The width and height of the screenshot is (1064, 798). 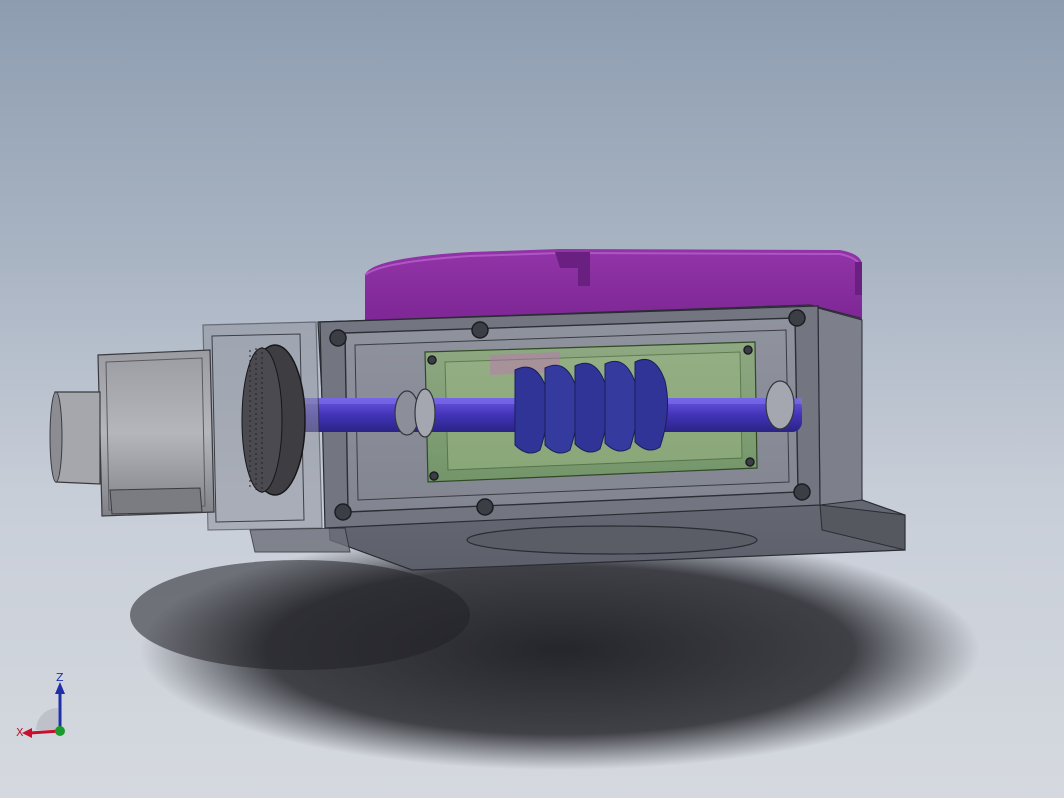 I want to click on y-axis-dot, so click(x=60, y=731).